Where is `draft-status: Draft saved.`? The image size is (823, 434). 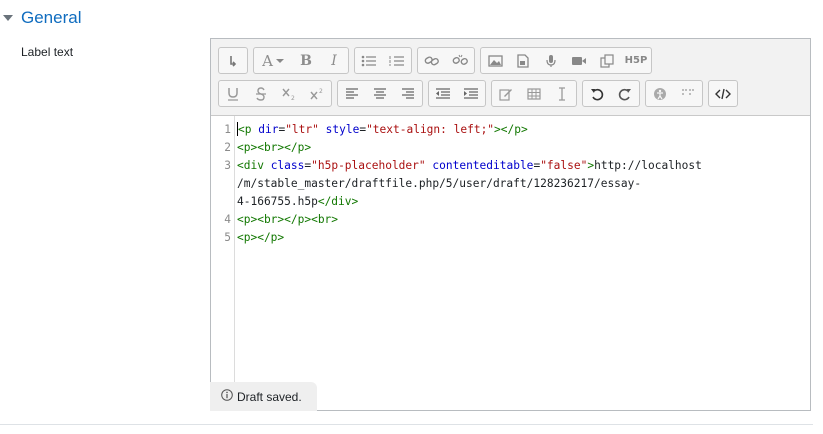
draft-status: Draft saved. is located at coordinates (263, 396).